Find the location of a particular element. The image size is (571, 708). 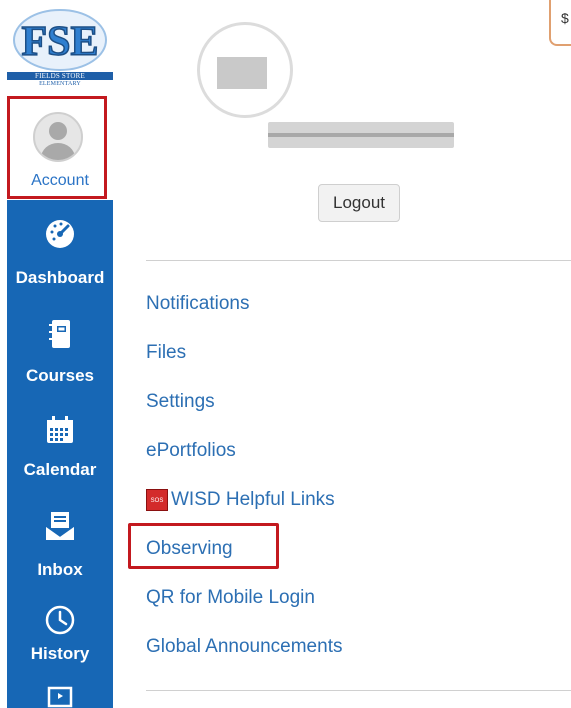

nav-courses: Courses is located at coordinates (60, 355).